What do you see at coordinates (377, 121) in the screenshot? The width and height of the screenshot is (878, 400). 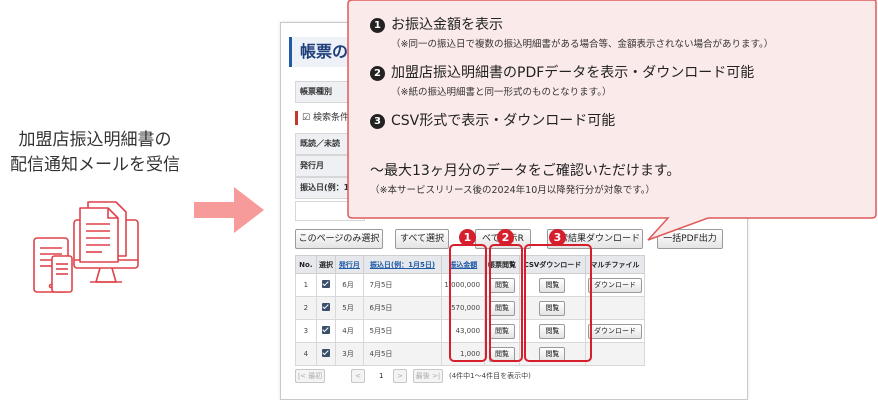 I see `callout-number-3: 3` at bounding box center [377, 121].